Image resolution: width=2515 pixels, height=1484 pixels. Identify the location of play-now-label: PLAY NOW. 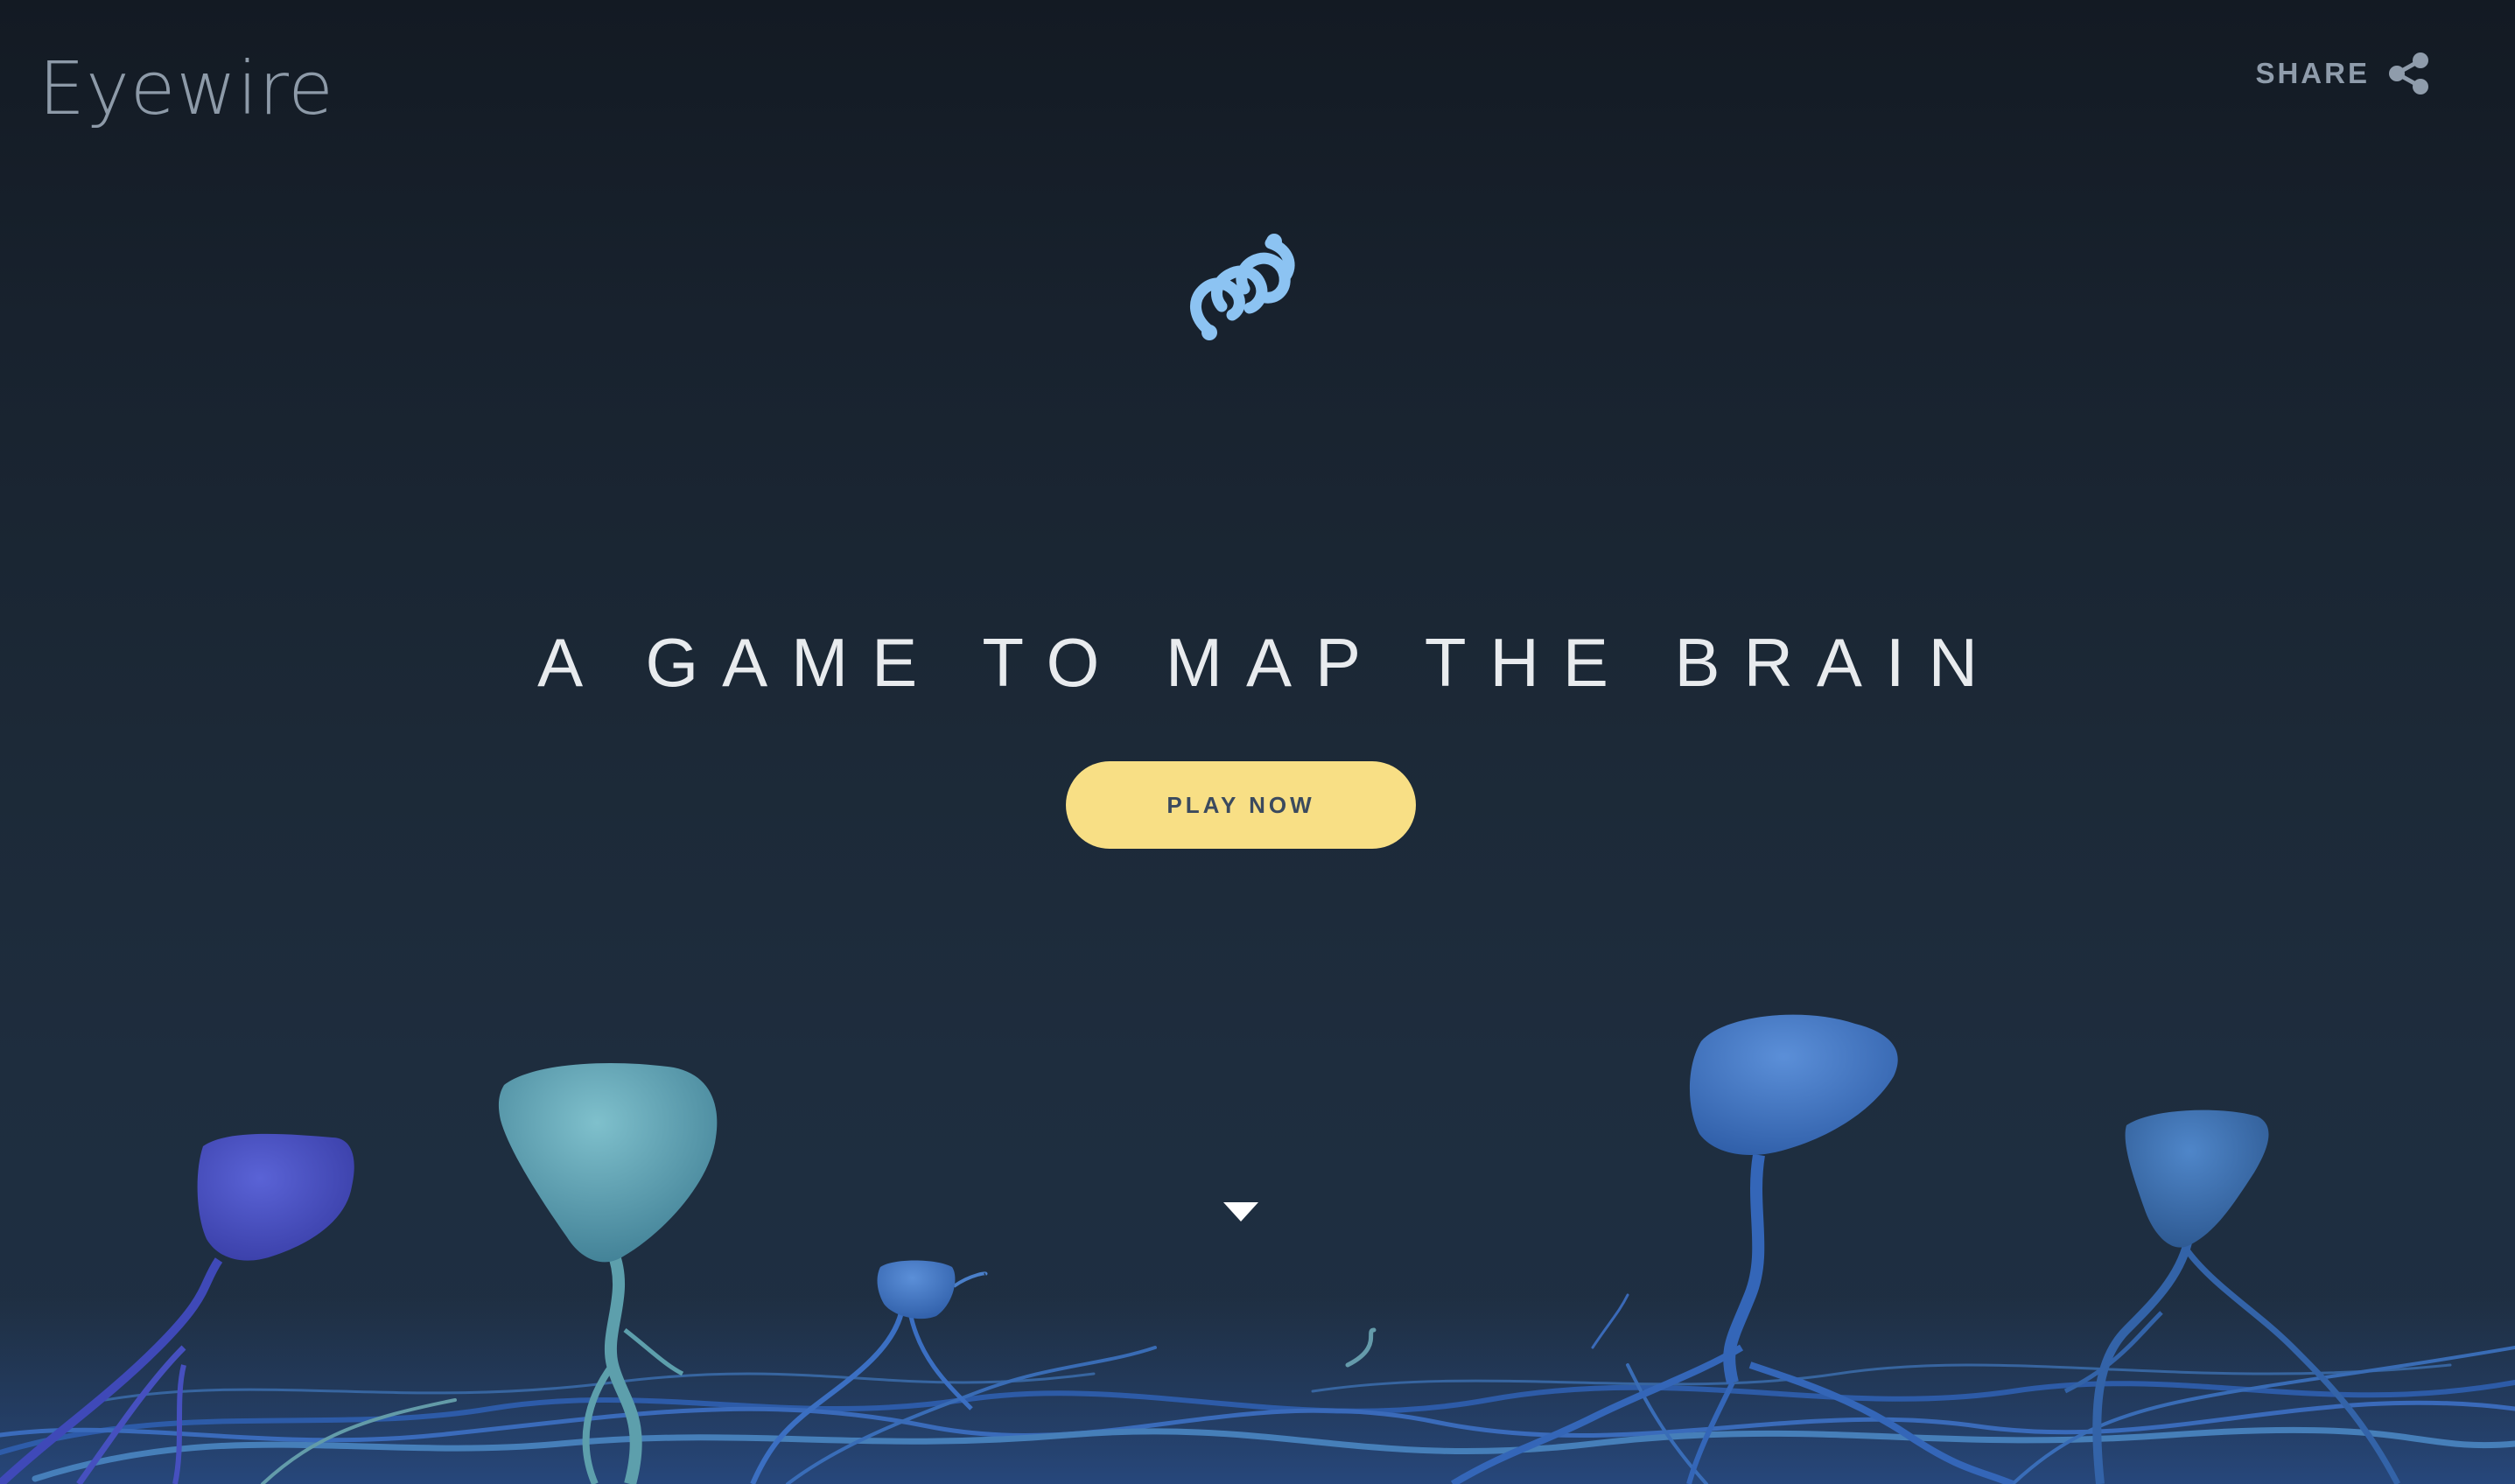
(1240, 804).